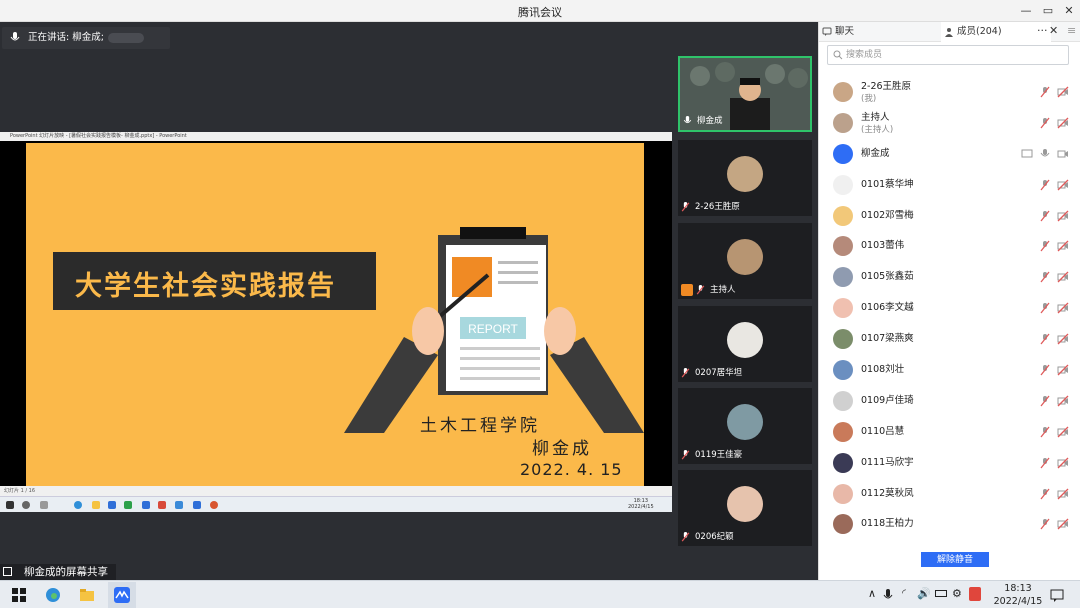  What do you see at coordinates (941, 593) in the screenshot?
I see `battery-icon` at bounding box center [941, 593].